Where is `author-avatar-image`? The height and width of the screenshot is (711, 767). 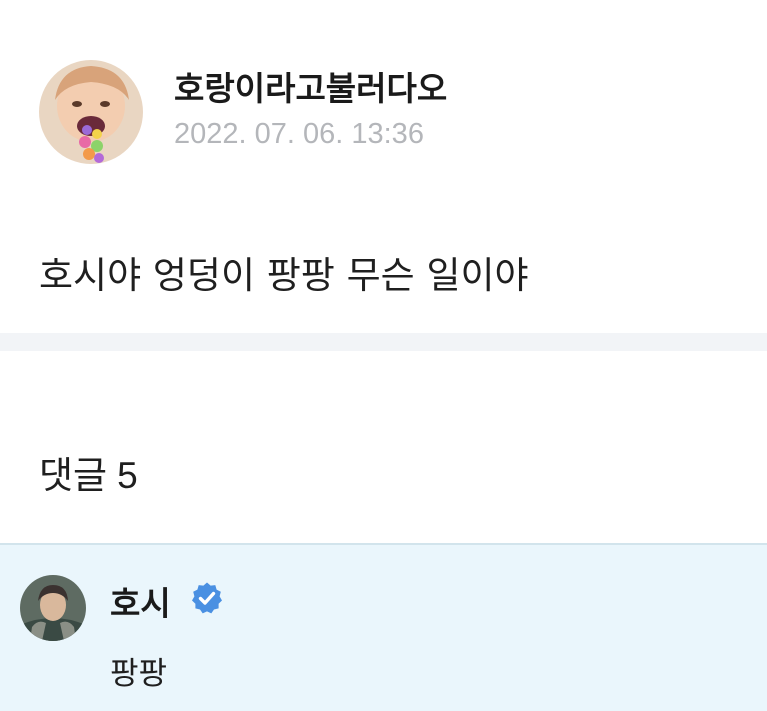
author-avatar-image is located at coordinates (91, 112).